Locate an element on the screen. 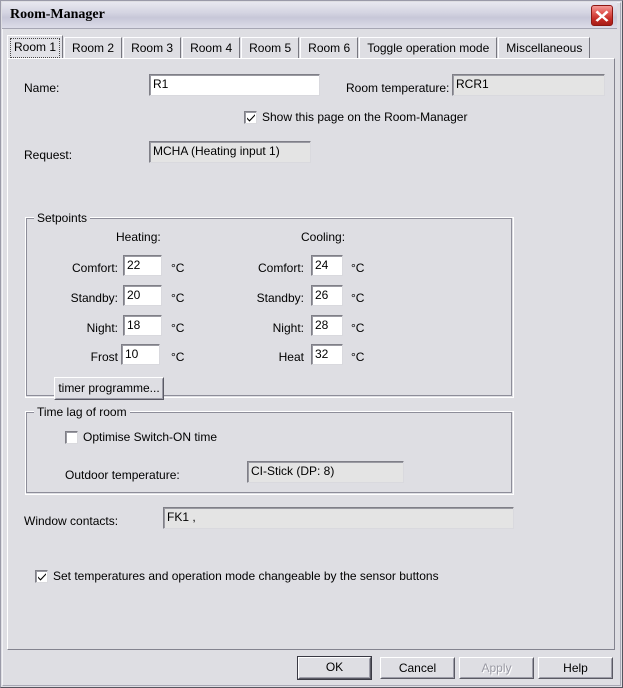  heating-standby-label: Standby: is located at coordinates (94, 298).